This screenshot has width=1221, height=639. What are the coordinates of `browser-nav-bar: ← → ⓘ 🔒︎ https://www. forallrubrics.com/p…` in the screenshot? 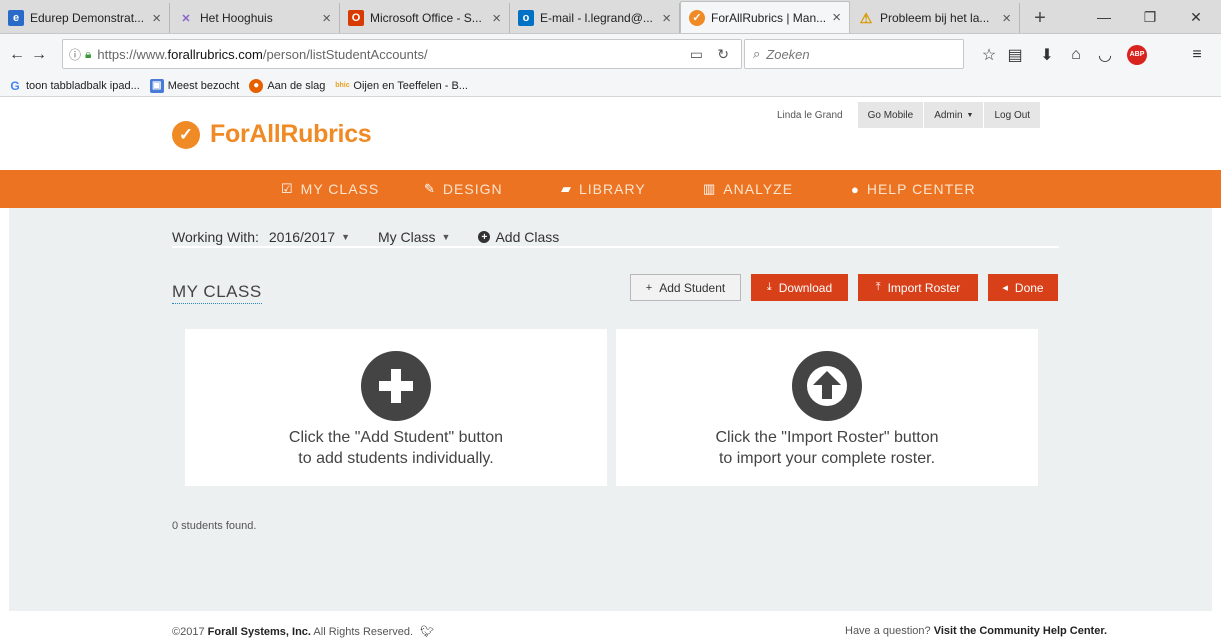 It's located at (610, 54).